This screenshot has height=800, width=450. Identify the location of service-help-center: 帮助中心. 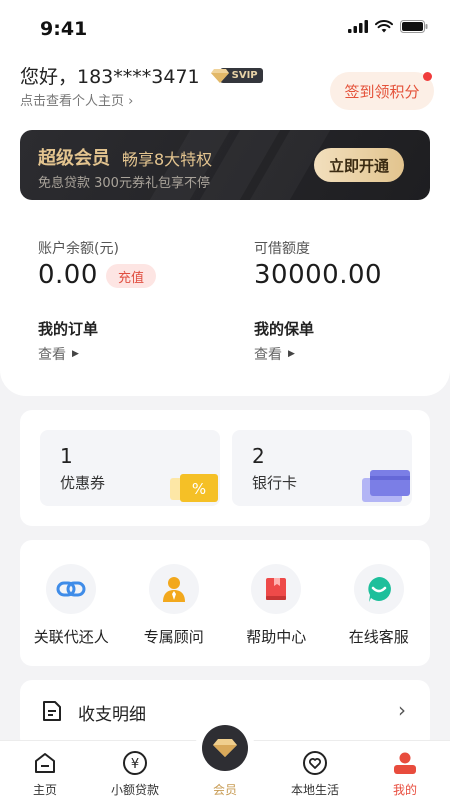
(276, 605).